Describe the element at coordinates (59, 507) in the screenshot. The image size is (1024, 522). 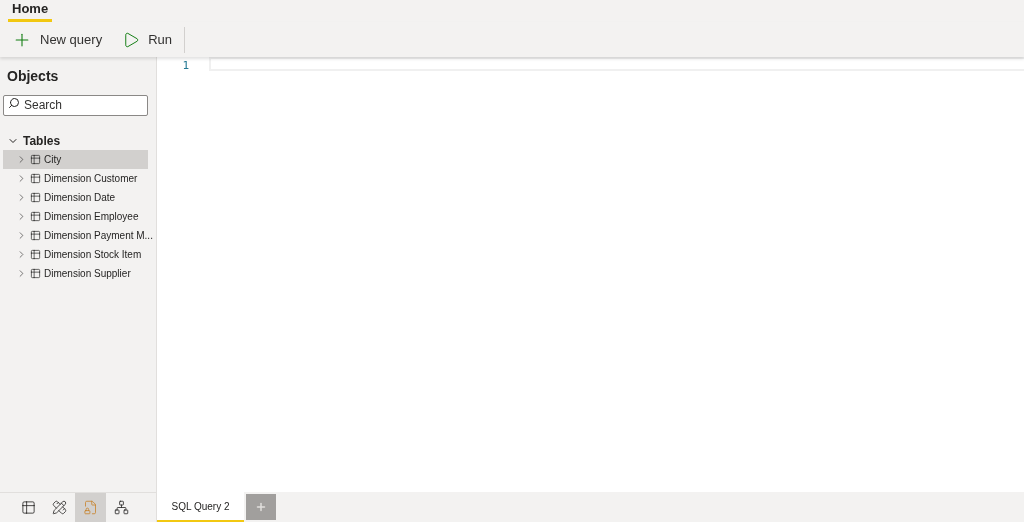
I see `ruler-icon` at that location.